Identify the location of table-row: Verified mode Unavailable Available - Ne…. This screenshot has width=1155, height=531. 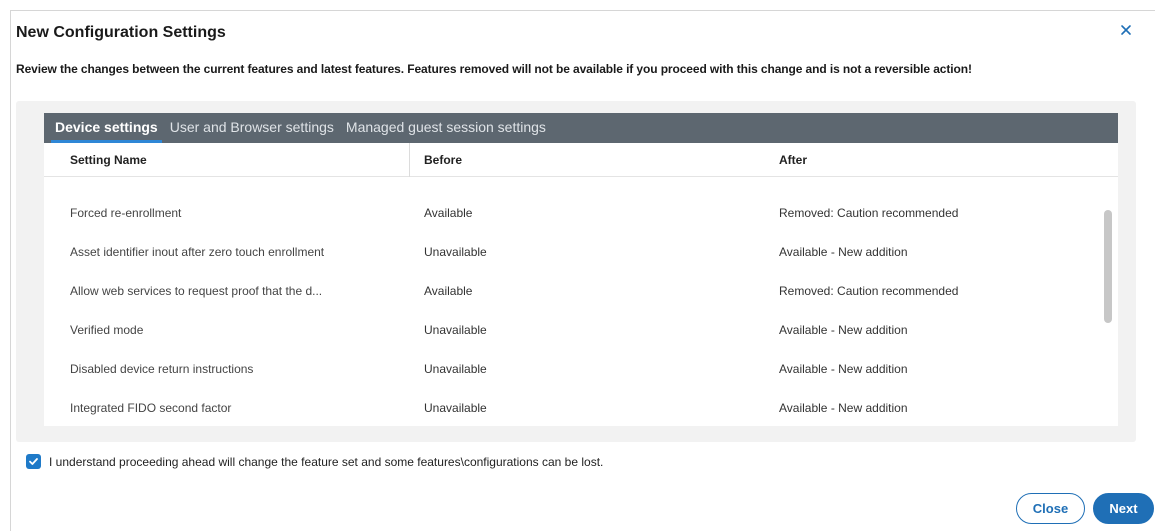
(569, 330).